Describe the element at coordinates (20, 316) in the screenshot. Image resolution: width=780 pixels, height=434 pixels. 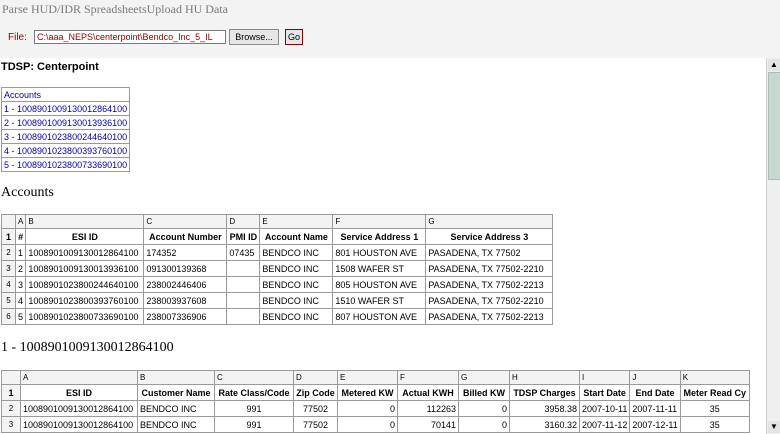
I see `cell: 5` at that location.